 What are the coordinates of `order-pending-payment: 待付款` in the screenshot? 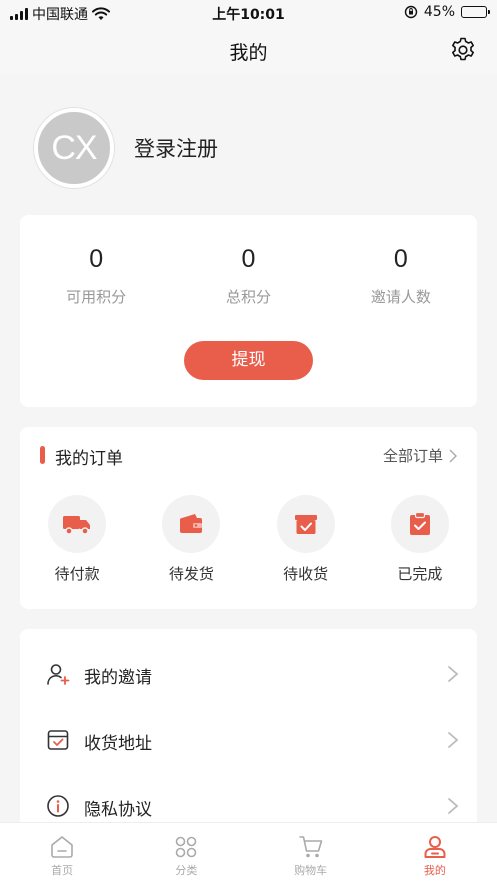 It's located at (77, 539).